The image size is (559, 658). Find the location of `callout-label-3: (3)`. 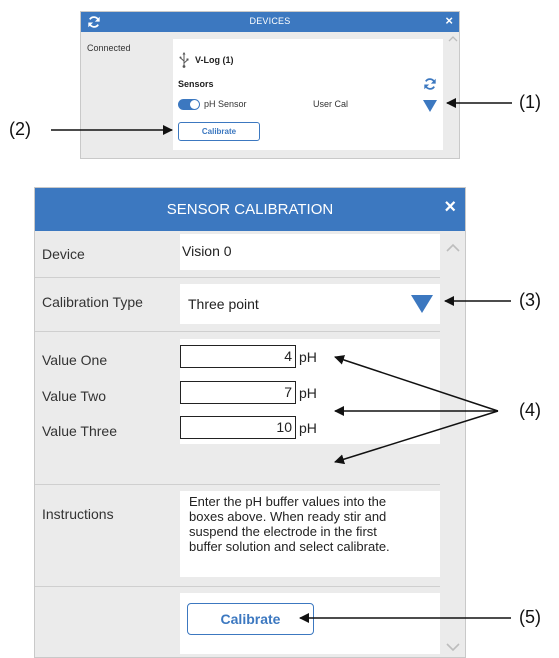

callout-label-3: (3) is located at coordinates (530, 300).